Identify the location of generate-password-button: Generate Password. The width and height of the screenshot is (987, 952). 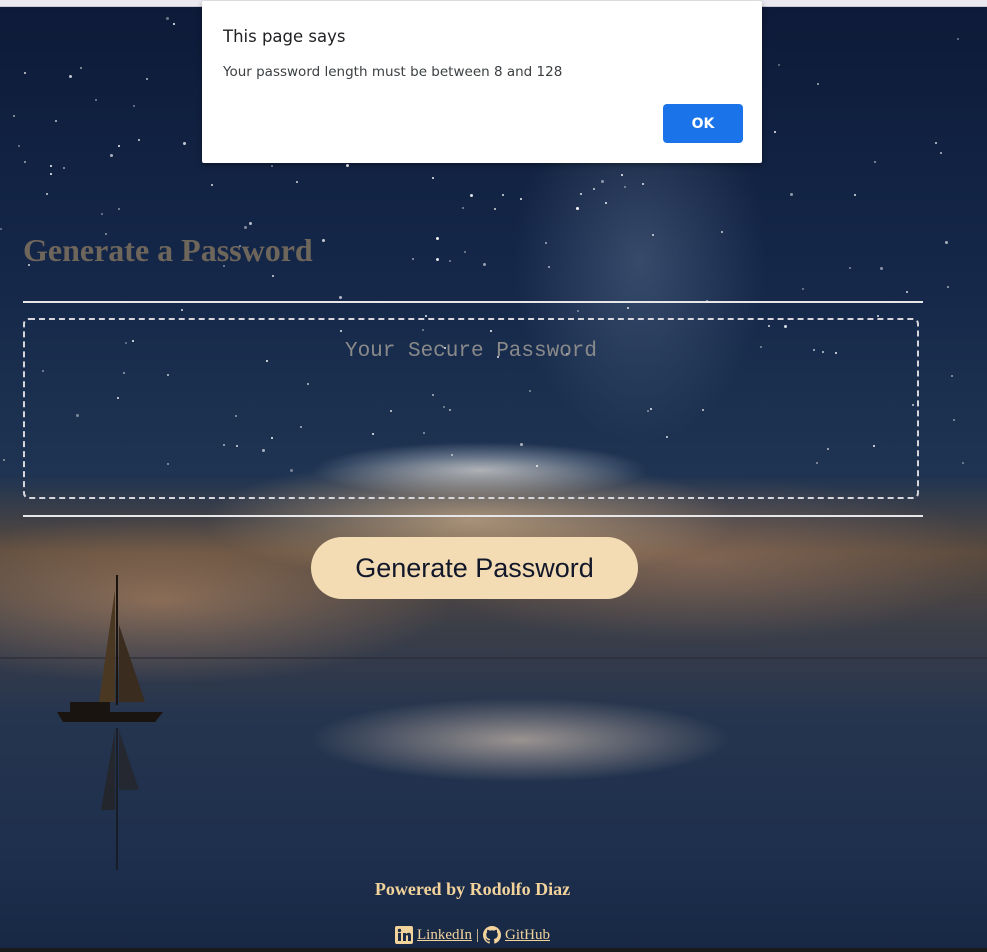
(474, 568).